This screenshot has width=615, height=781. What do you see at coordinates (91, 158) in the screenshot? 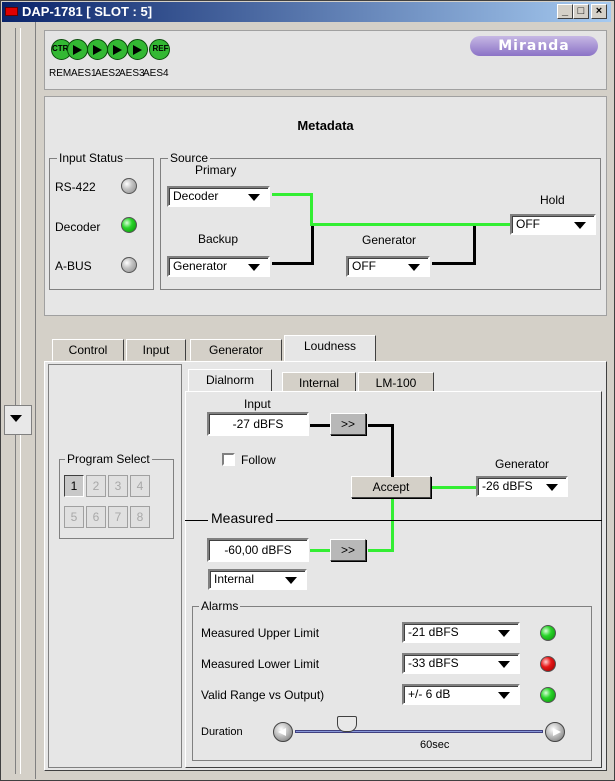
I see `input-status-title: Input Status` at bounding box center [91, 158].